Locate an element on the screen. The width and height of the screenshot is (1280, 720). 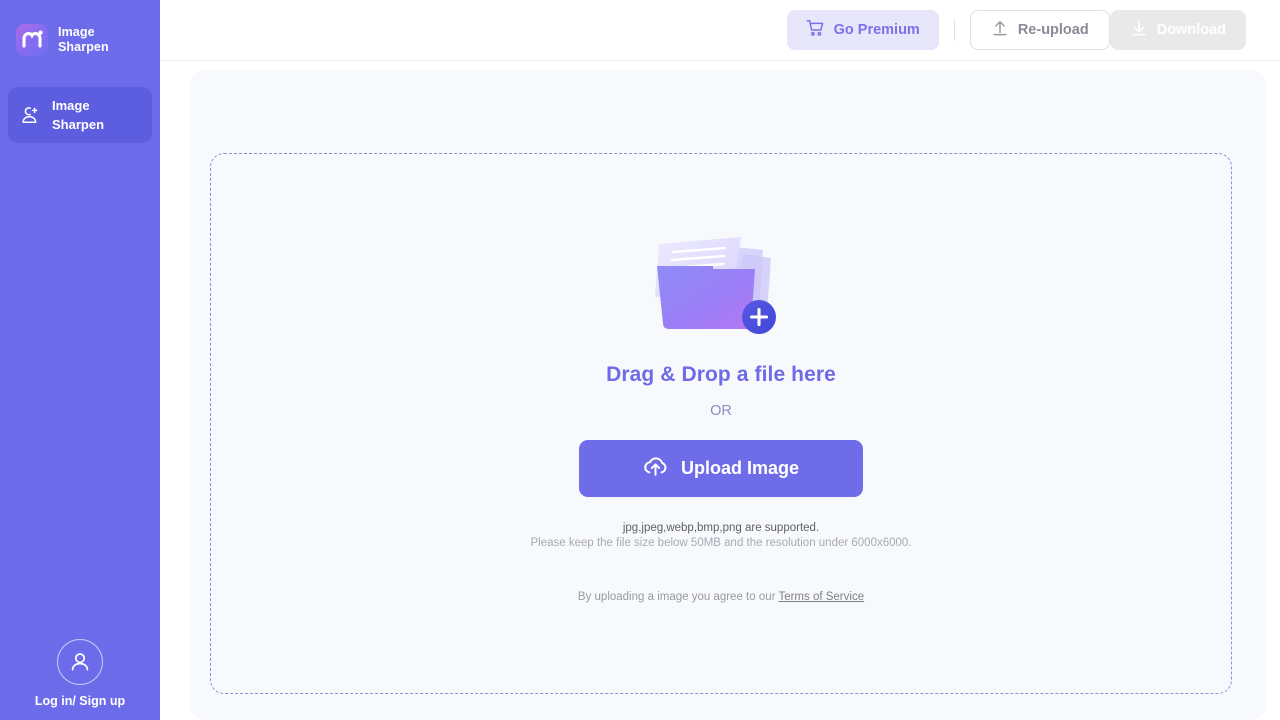
sidebar-nav: Image Sharpen is located at coordinates (80, 115).